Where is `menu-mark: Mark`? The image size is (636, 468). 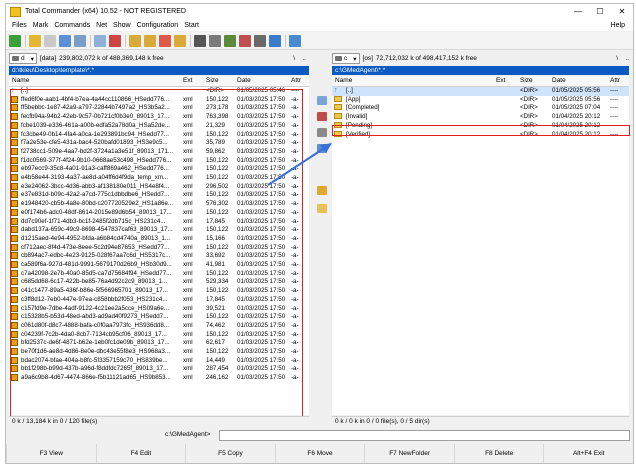
menu-mark: Mark is located at coordinates (41, 25).